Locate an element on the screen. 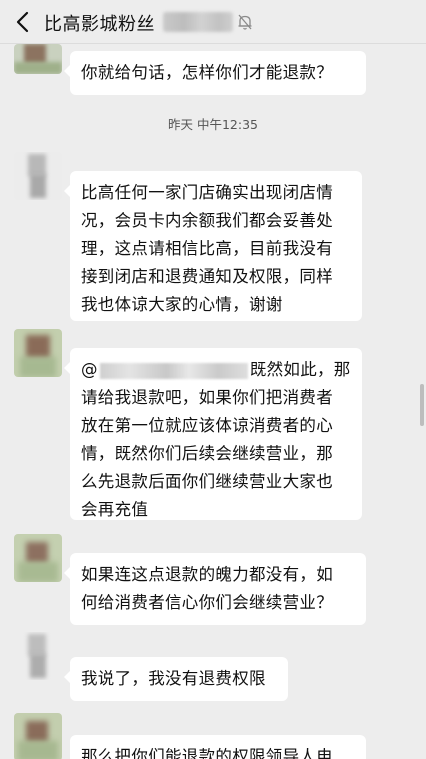 The width and height of the screenshot is (426, 759). message-text: 放在第一位就应该体谅消费者的心 is located at coordinates (207, 425).